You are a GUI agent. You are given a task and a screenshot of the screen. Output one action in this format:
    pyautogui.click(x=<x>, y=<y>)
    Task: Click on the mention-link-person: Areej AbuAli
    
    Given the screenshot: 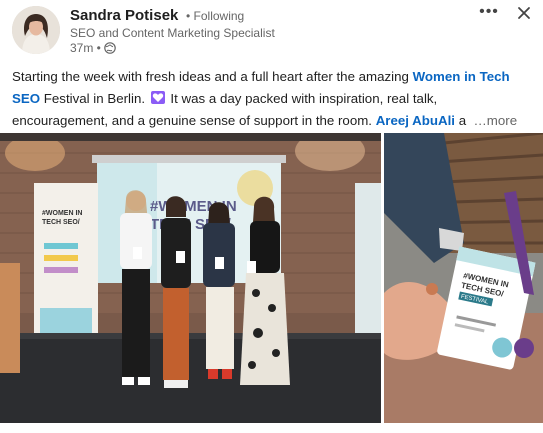 What is the action you would take?
    pyautogui.click(x=415, y=120)
    